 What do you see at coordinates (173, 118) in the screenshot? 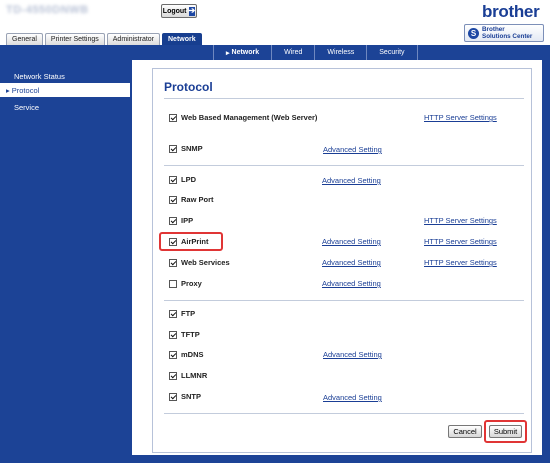
I see `web-based-management-checkbox` at bounding box center [173, 118].